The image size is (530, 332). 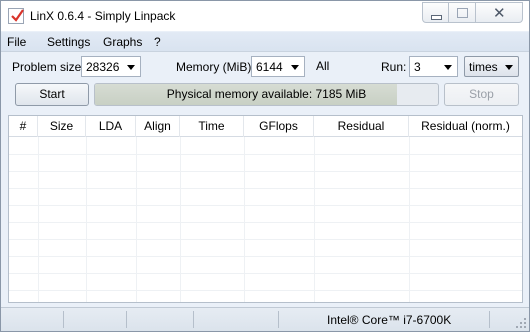 I want to click on app-check-icon, so click(x=16, y=16).